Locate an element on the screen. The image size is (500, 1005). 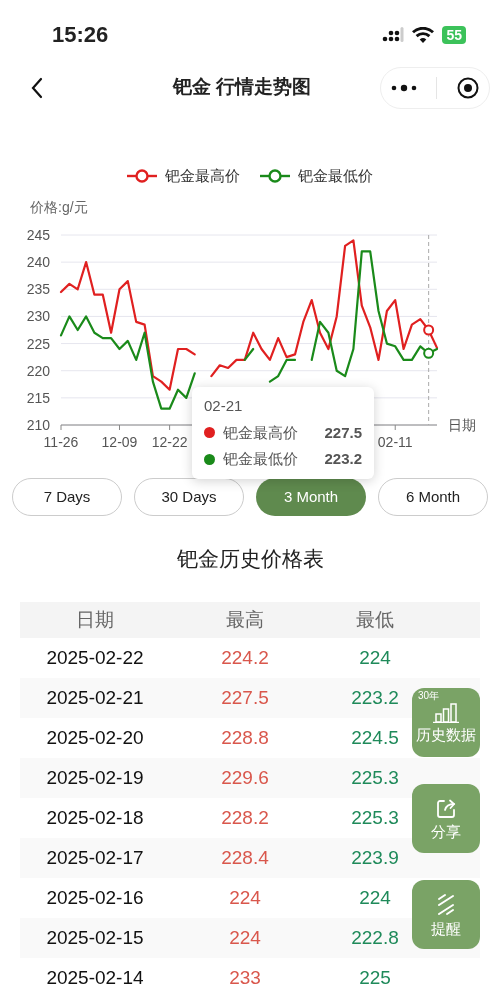
more-icon is located at coordinates (403, 87).